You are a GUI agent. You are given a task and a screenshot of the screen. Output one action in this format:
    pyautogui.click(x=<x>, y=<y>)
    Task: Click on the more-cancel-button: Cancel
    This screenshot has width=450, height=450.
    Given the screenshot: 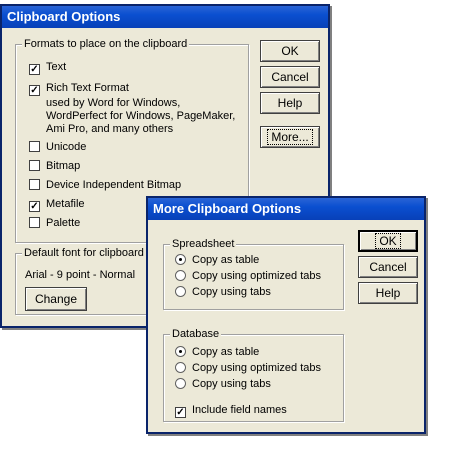 What is the action you would take?
    pyautogui.click(x=388, y=267)
    